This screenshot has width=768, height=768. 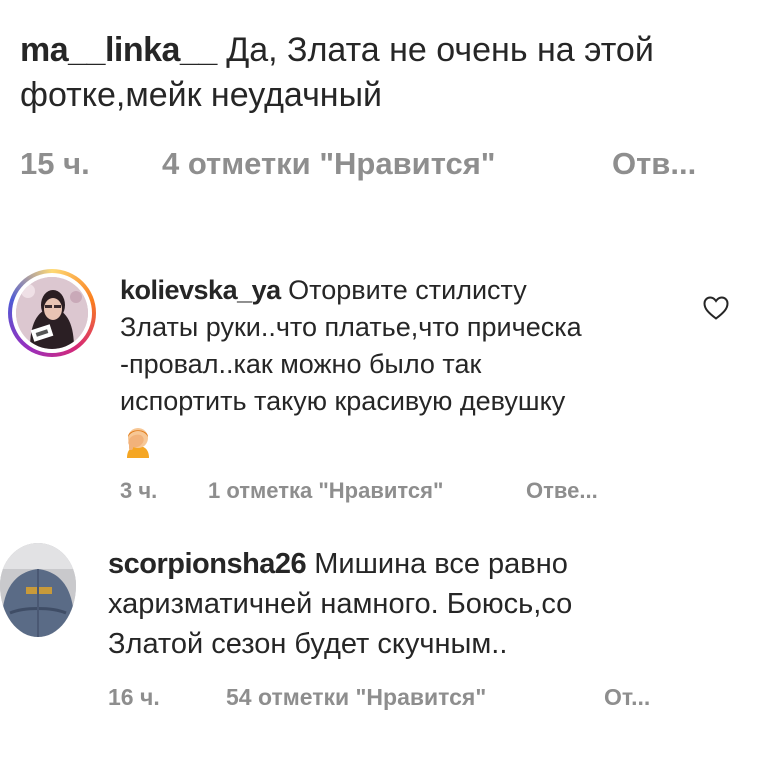 What do you see at coordinates (415, 697) in the screenshot?
I see `comment-likes-count: 54 отметки "Нравится"` at bounding box center [415, 697].